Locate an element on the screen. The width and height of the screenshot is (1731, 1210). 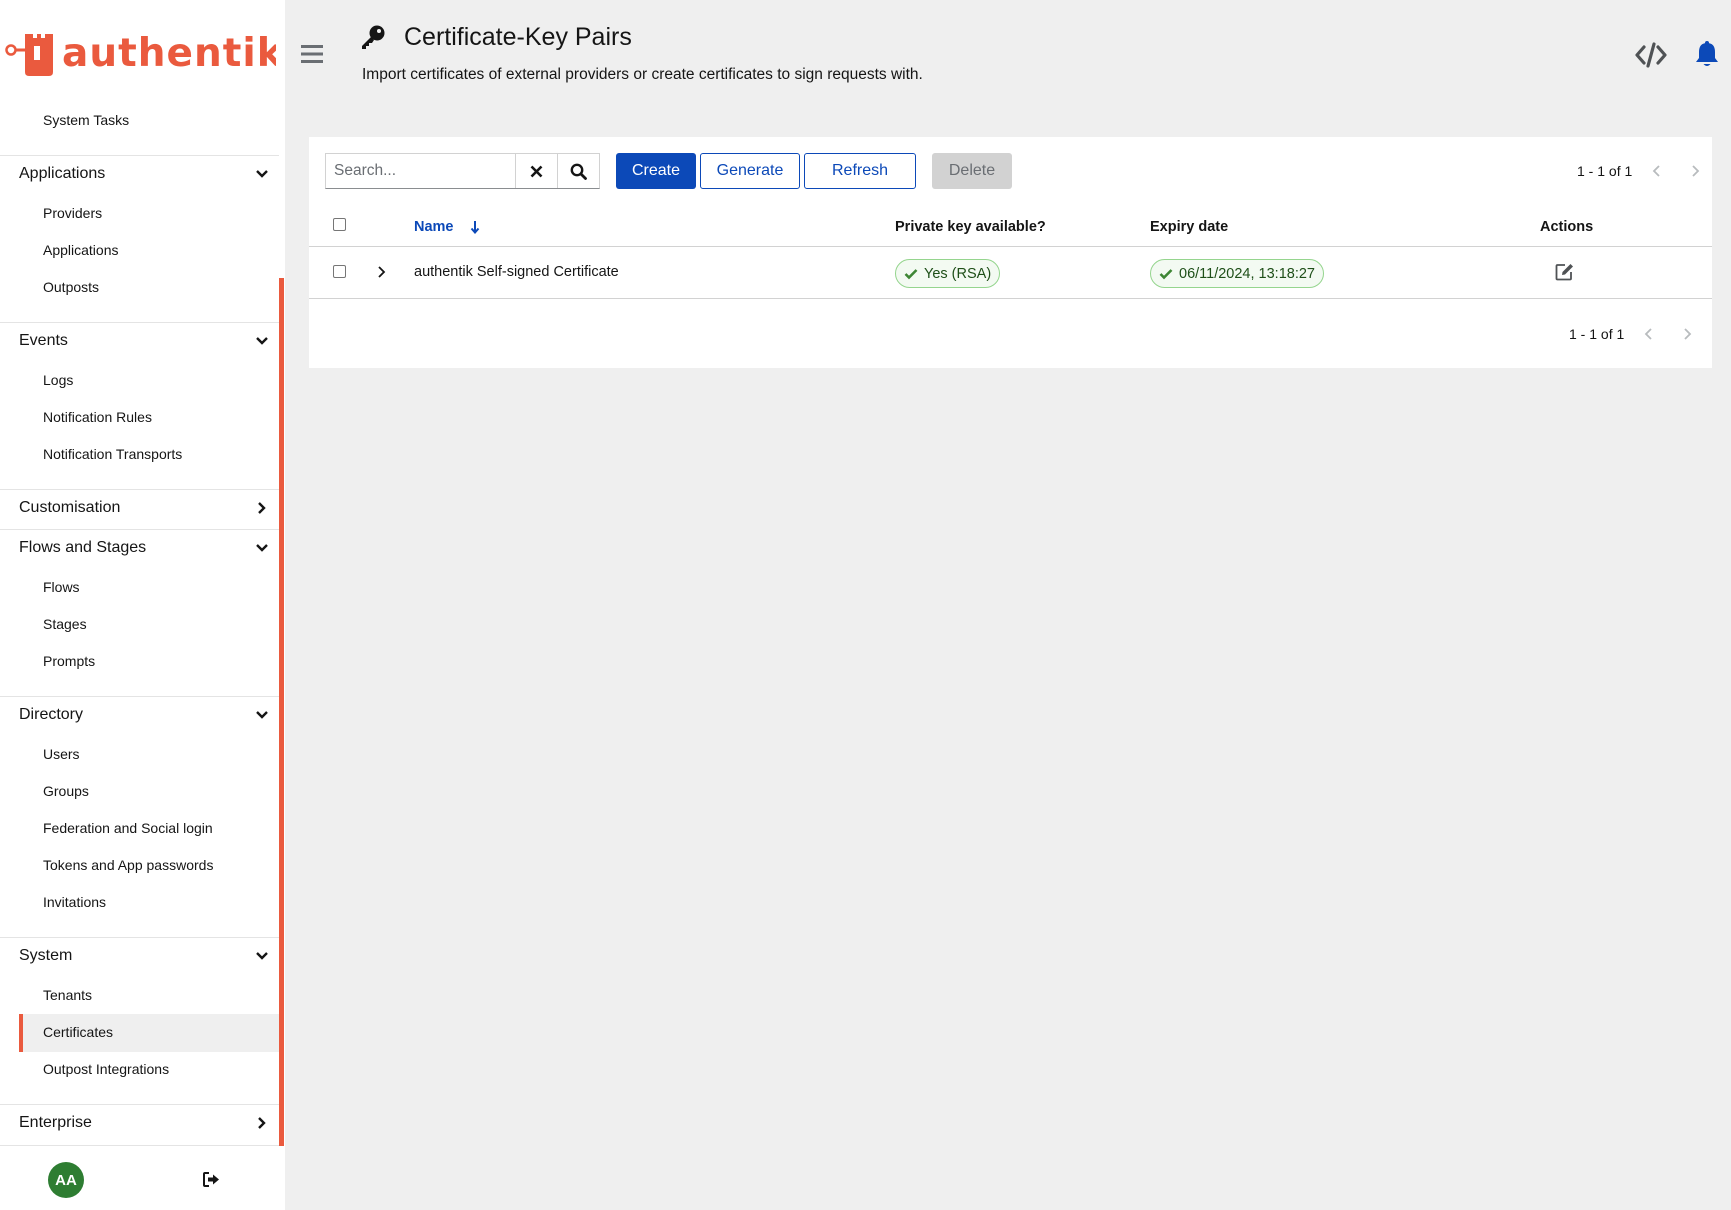
search-button is located at coordinates (578, 171).